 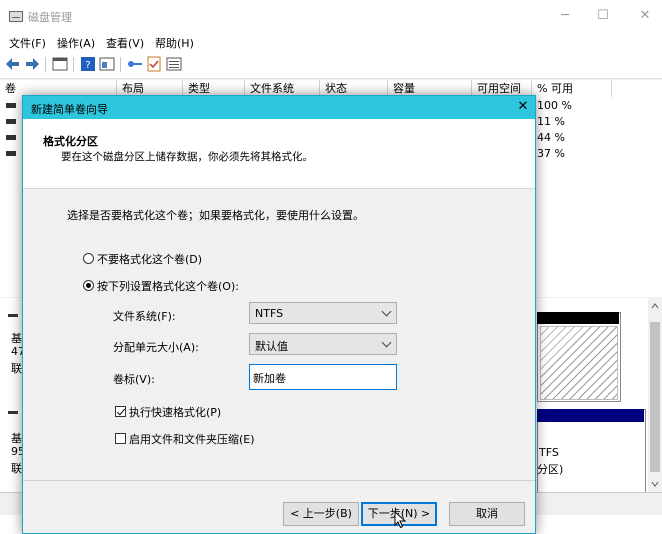 What do you see at coordinates (144, 316) in the screenshot?
I see `file-system-label: 文件系统(F):` at bounding box center [144, 316].